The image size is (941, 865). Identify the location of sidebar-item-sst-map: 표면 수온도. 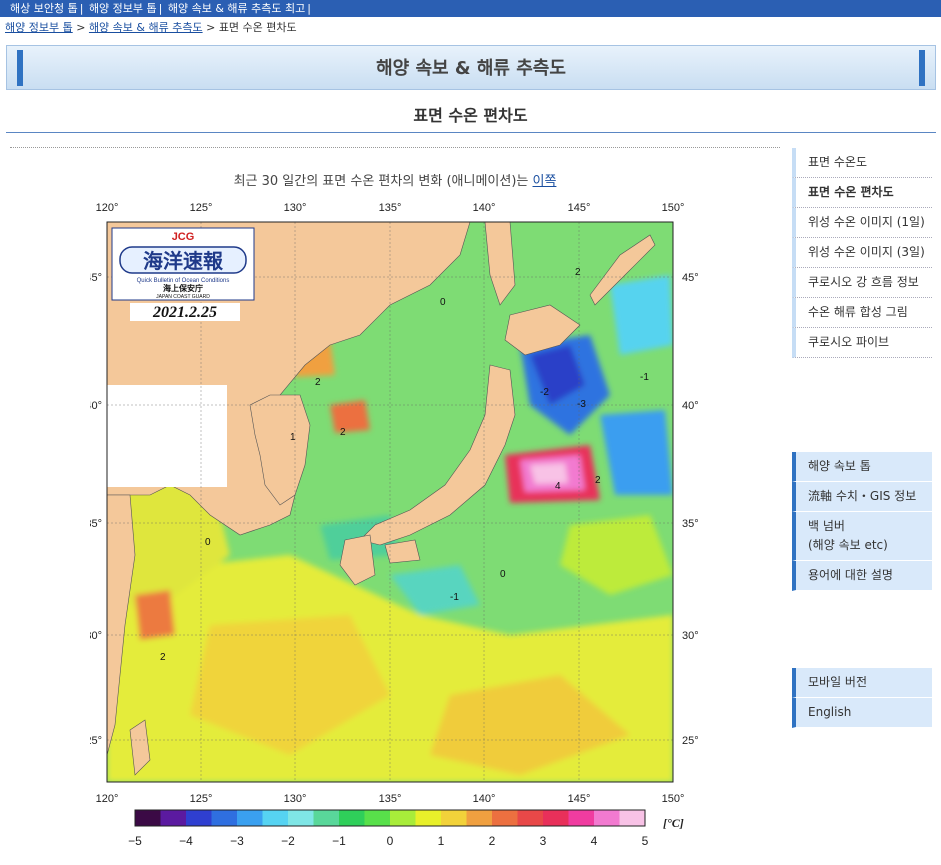
(862, 163).